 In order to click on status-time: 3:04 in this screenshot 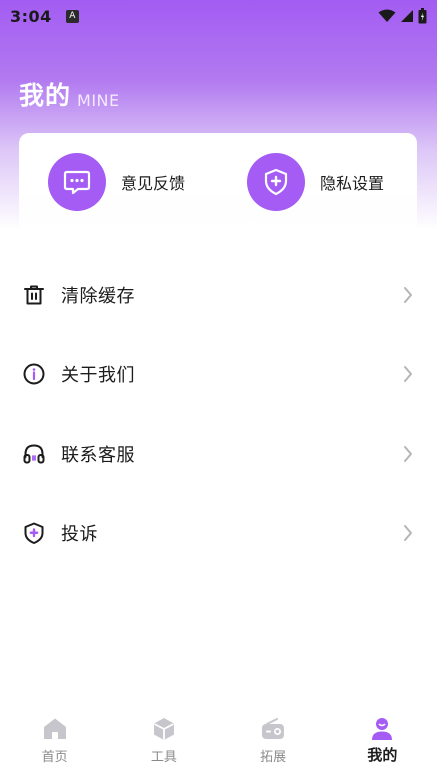, I will do `click(31, 16)`.